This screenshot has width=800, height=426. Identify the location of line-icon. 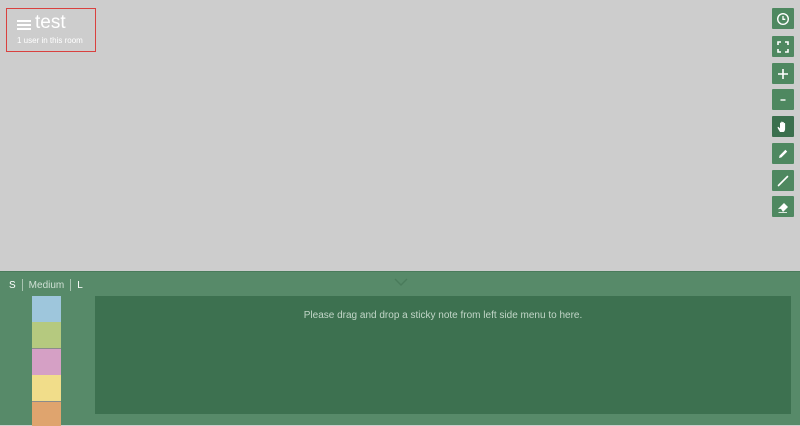
(783, 180).